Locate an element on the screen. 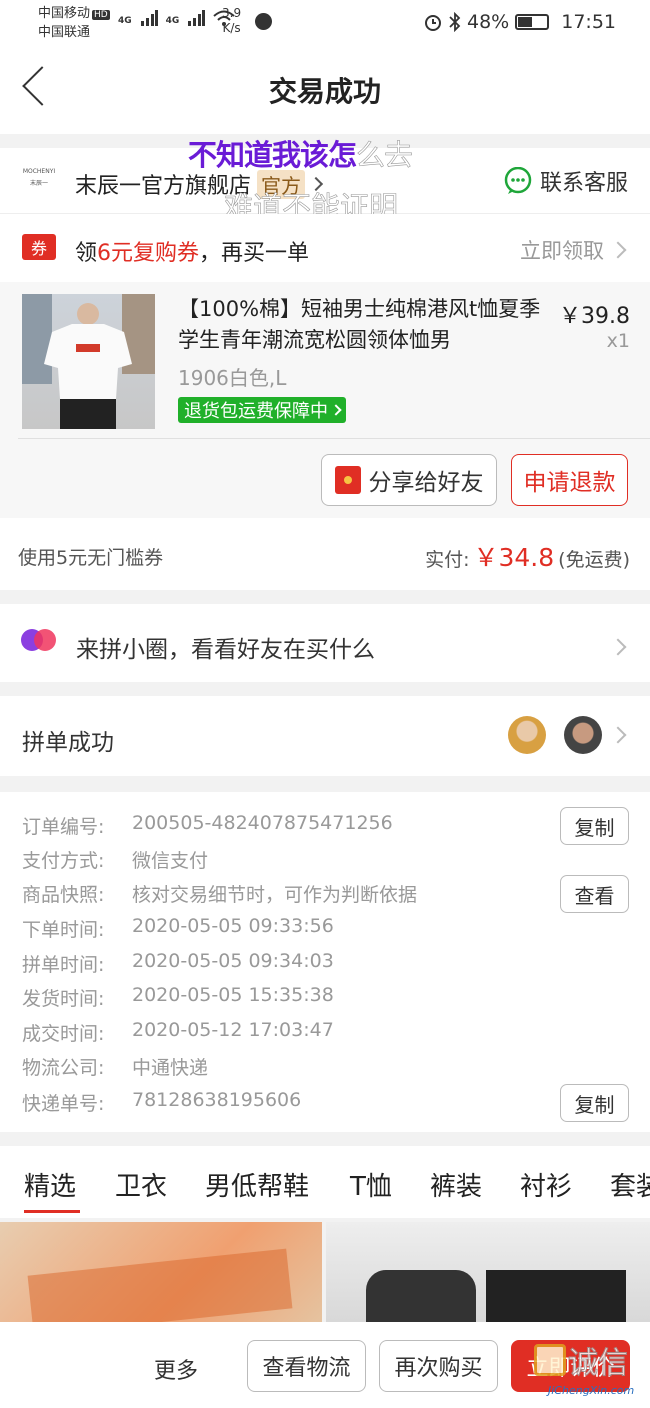  order-time-label: 下单时间: is located at coordinates (63, 930).